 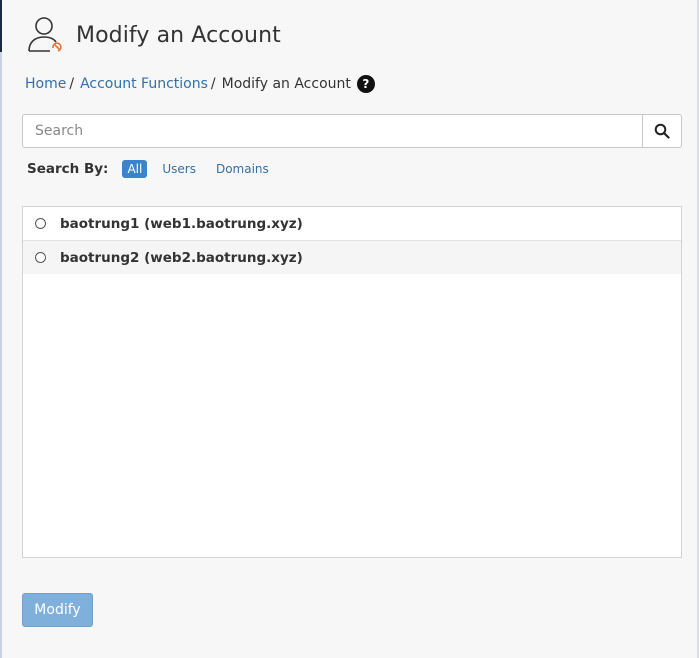 I want to click on user-edit-icon, so click(x=45, y=34).